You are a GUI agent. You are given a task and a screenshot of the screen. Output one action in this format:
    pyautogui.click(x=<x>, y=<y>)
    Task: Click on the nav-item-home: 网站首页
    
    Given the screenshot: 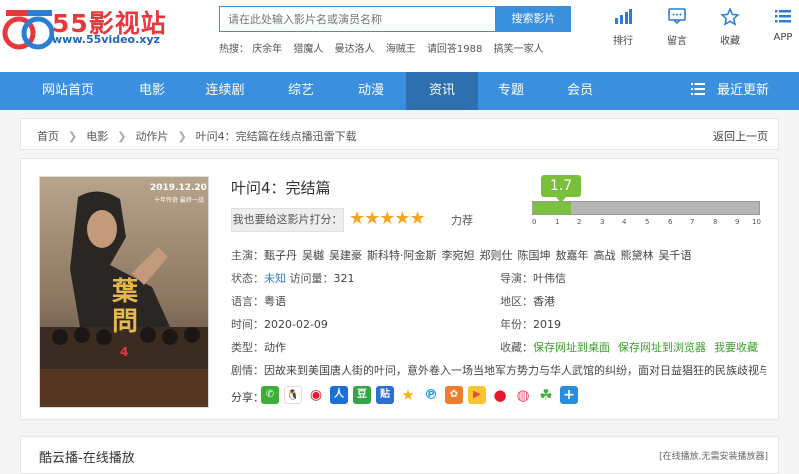 What is the action you would take?
    pyautogui.click(x=68, y=91)
    